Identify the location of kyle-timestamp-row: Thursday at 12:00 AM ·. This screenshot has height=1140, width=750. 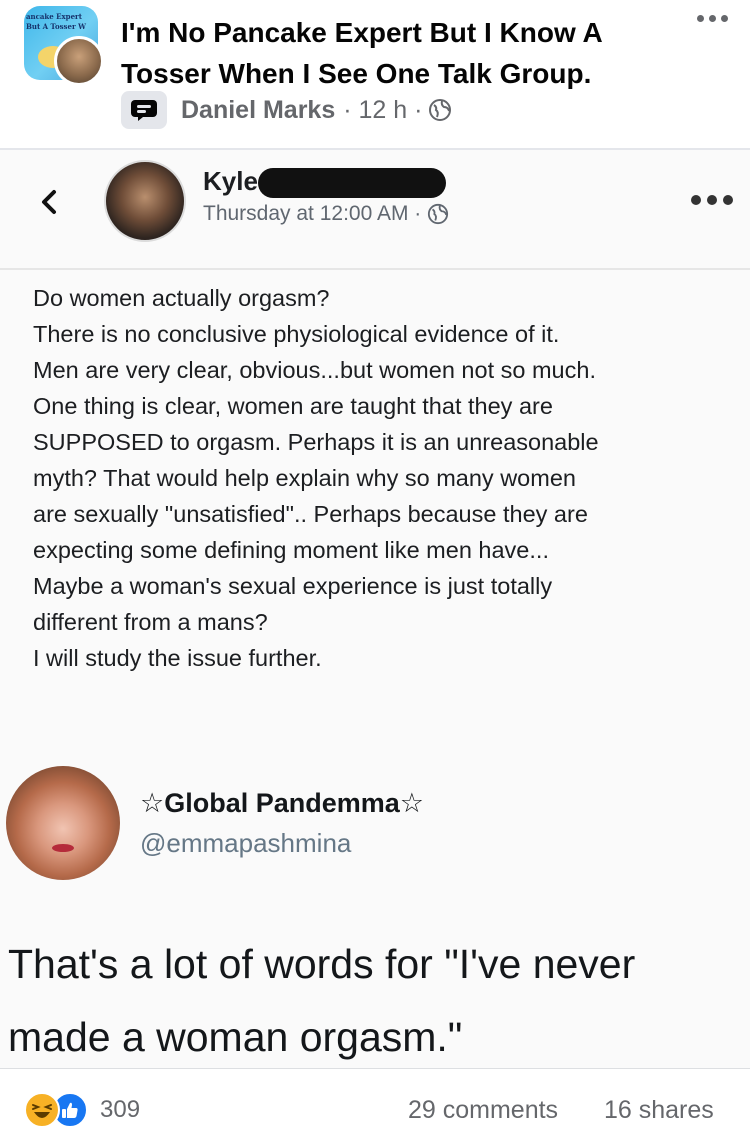
(326, 214).